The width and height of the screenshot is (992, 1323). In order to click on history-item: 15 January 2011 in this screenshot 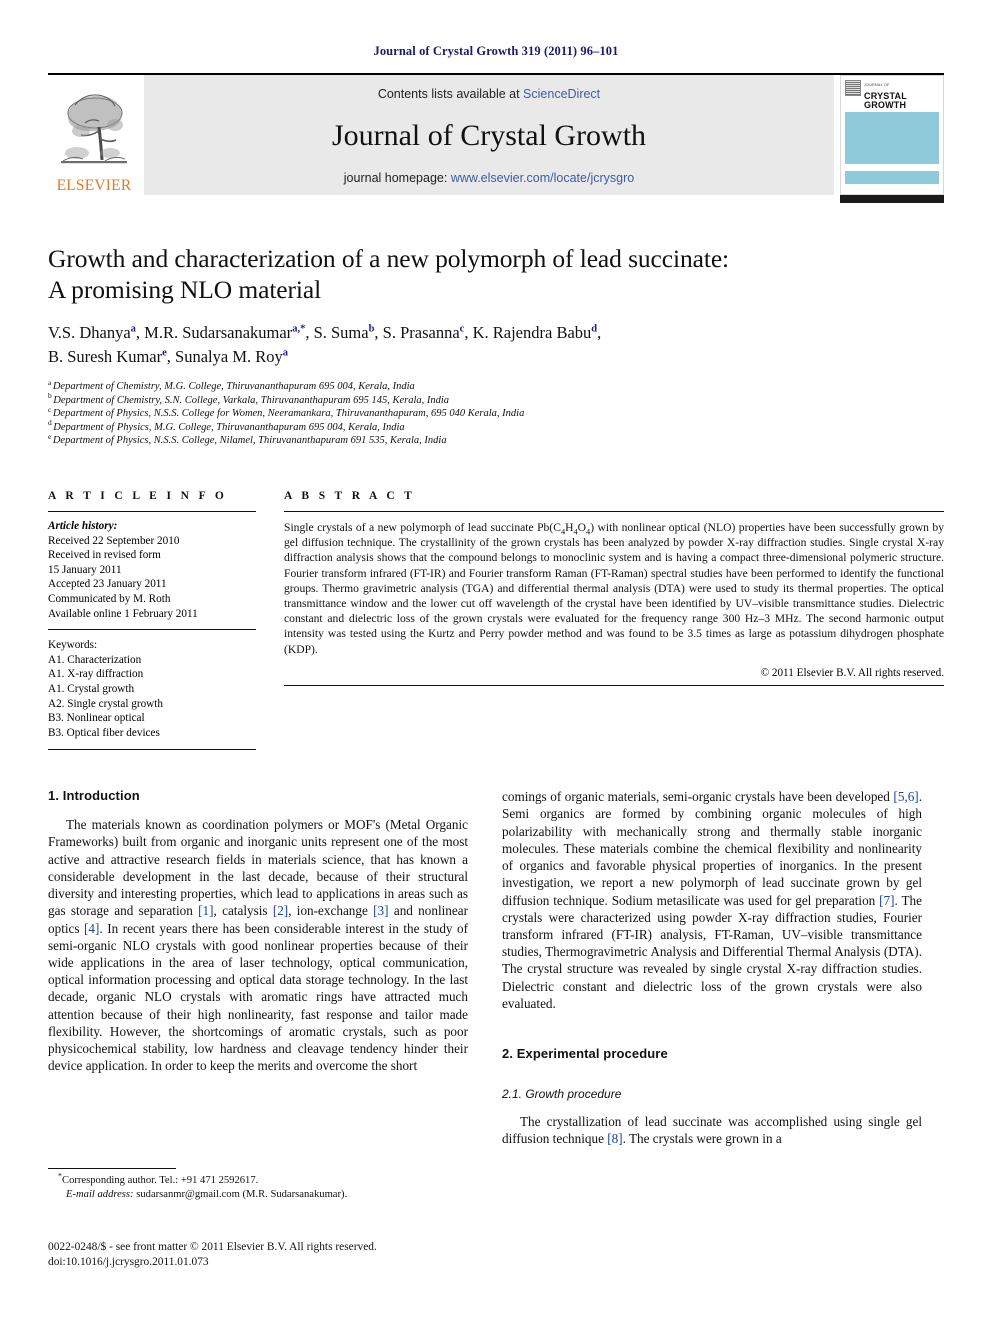, I will do `click(85, 569)`.